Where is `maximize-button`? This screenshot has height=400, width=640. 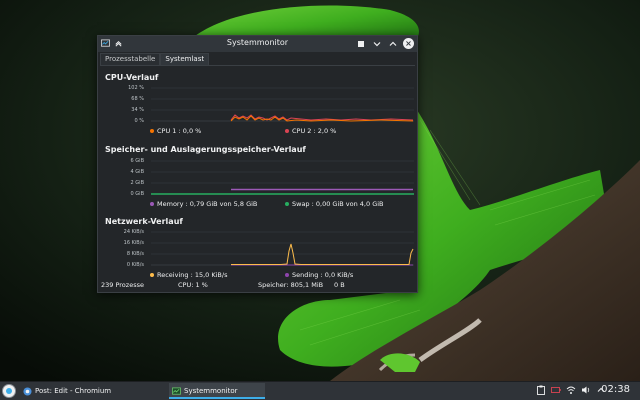 maximize-button is located at coordinates (392, 43).